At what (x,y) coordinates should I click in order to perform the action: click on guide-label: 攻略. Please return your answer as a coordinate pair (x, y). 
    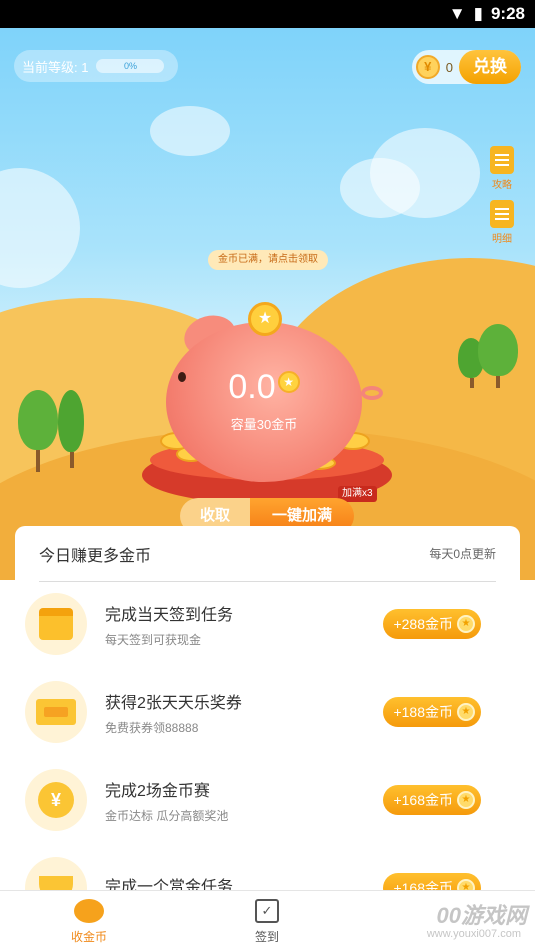
    Looking at the image, I should click on (502, 185).